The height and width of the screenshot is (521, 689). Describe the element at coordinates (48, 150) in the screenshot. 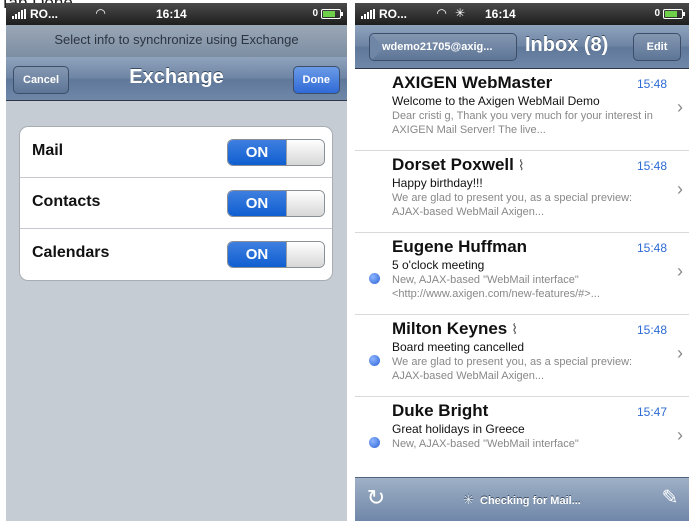

I see `setting-label: Mail` at that location.